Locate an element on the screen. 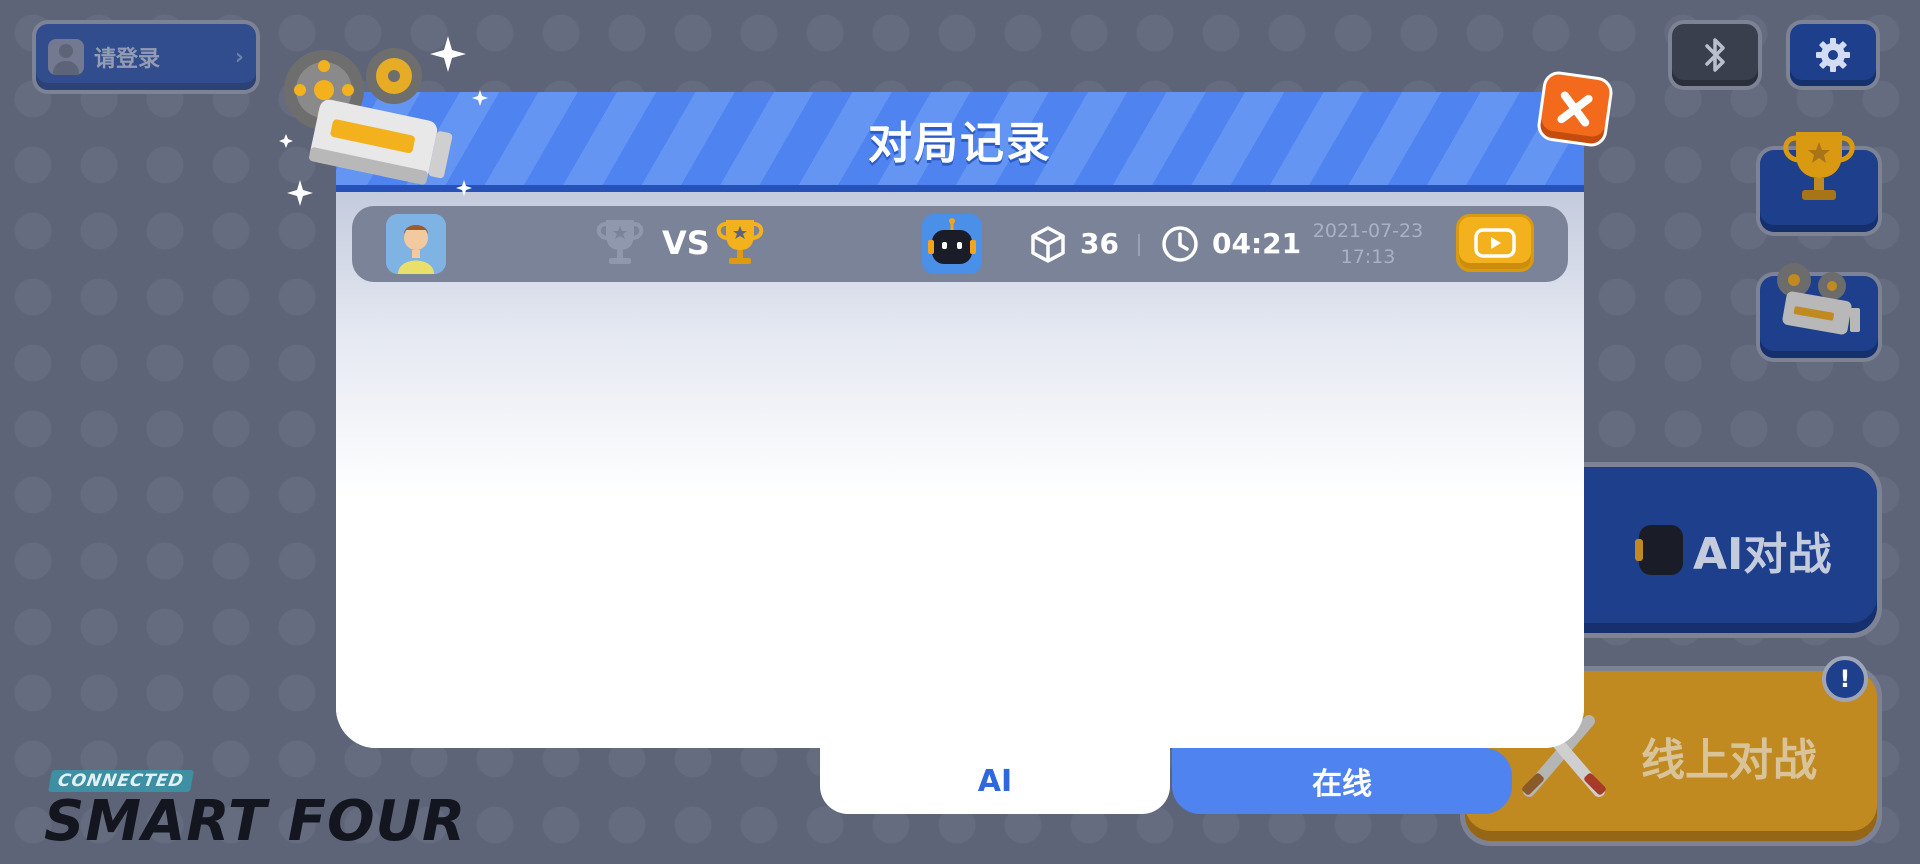  ai-battle-button-inner: AI对战 is located at coordinates (1706, 550).